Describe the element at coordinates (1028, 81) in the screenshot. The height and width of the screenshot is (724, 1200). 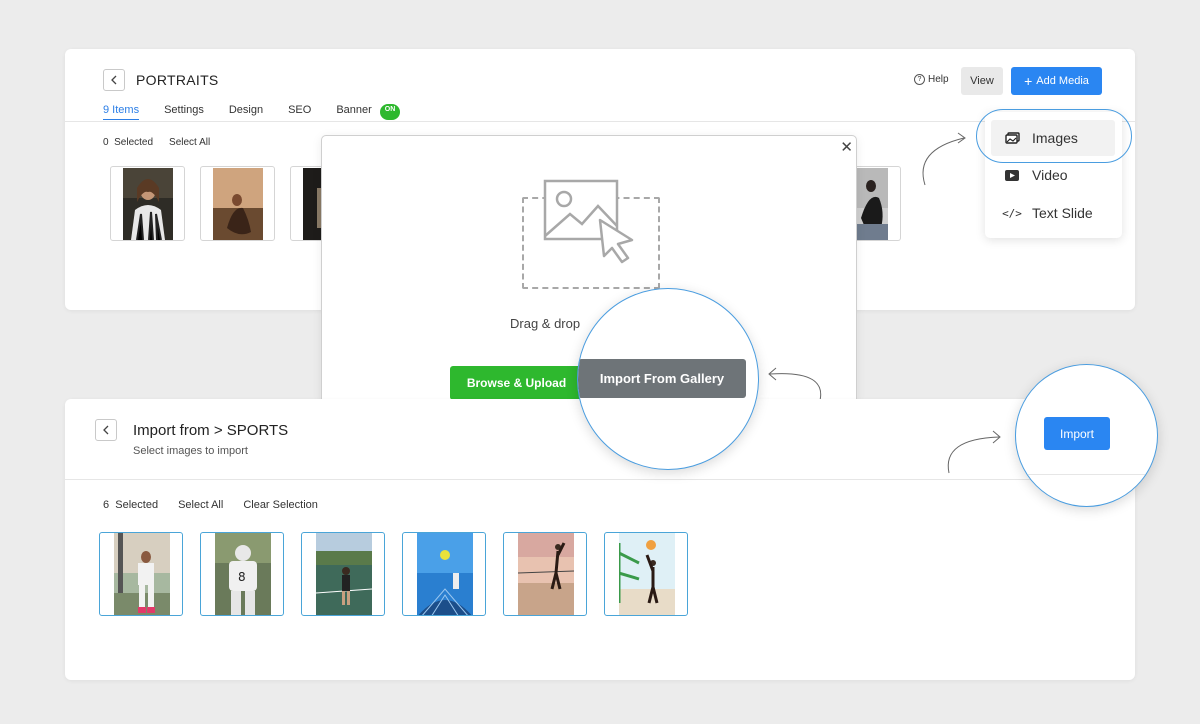
I see `plus-icon: +` at that location.